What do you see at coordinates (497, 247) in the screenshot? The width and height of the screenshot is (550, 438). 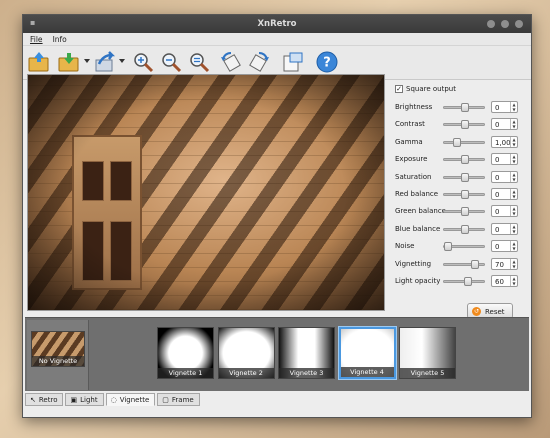 I see `noise-value: 0` at bounding box center [497, 247].